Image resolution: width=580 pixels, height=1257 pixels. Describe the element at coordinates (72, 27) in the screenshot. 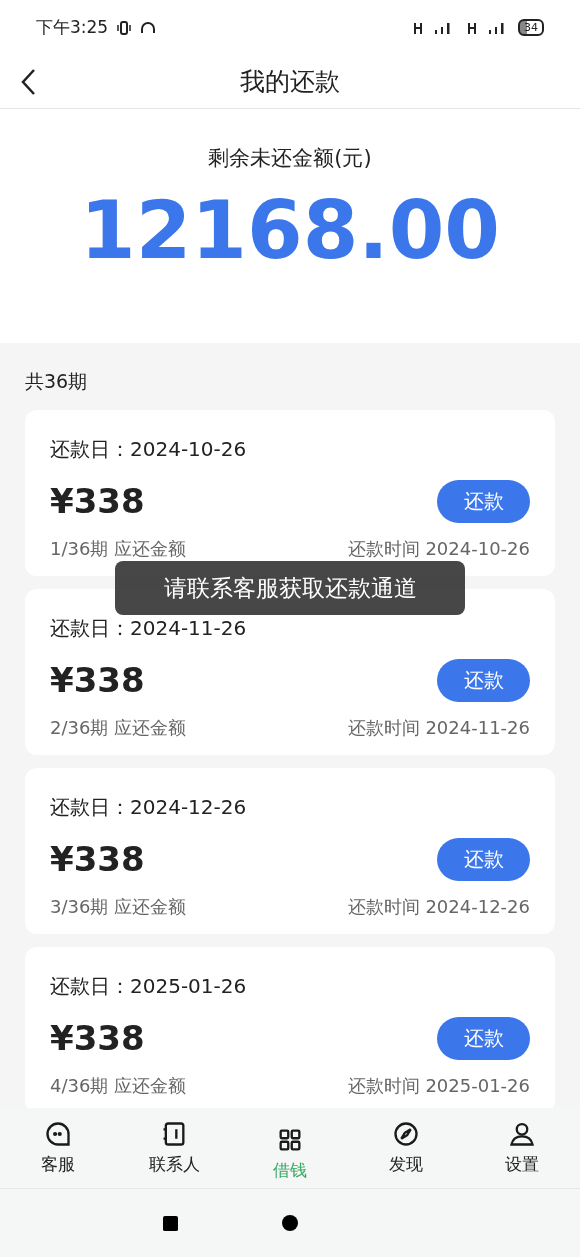

I see `status-time: 下午3:25` at that location.